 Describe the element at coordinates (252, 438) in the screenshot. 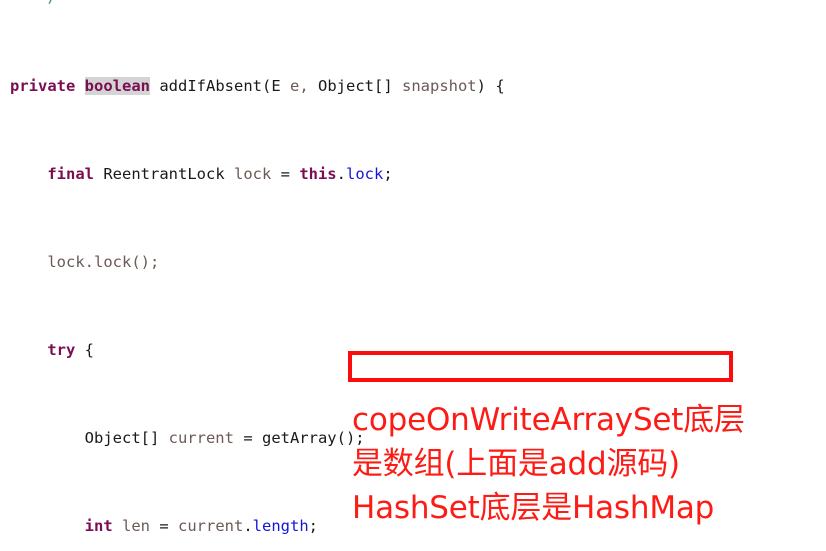

I see `assign-5: =` at that location.